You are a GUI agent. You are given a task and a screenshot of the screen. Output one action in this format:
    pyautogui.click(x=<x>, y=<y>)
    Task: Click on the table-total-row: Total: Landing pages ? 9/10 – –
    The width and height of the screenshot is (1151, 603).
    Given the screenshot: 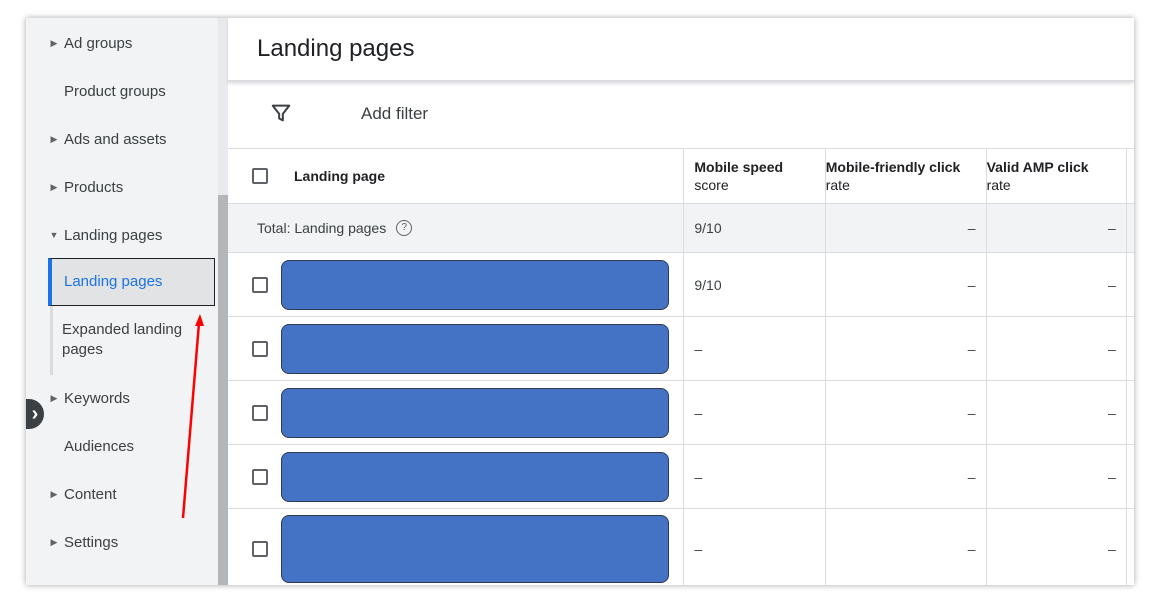 What is the action you would take?
    pyautogui.click(x=681, y=228)
    